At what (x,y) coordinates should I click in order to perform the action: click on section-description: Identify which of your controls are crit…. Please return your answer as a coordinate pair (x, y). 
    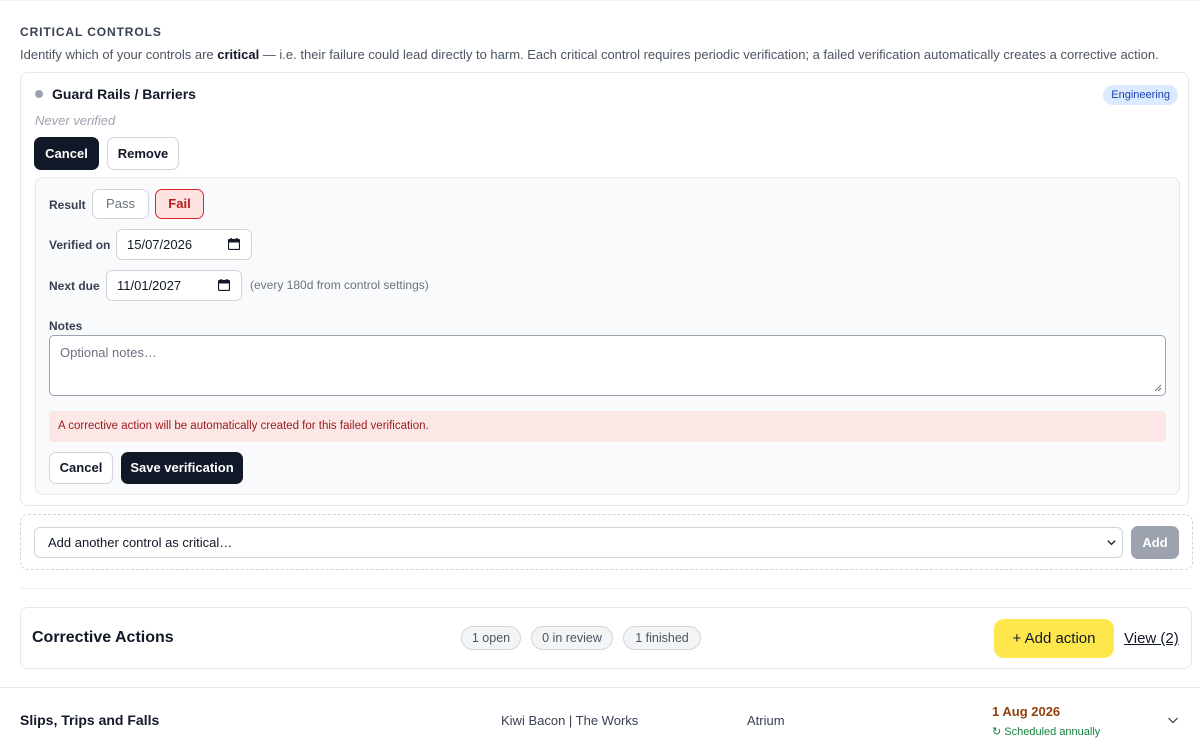
    Looking at the image, I should click on (589, 54).